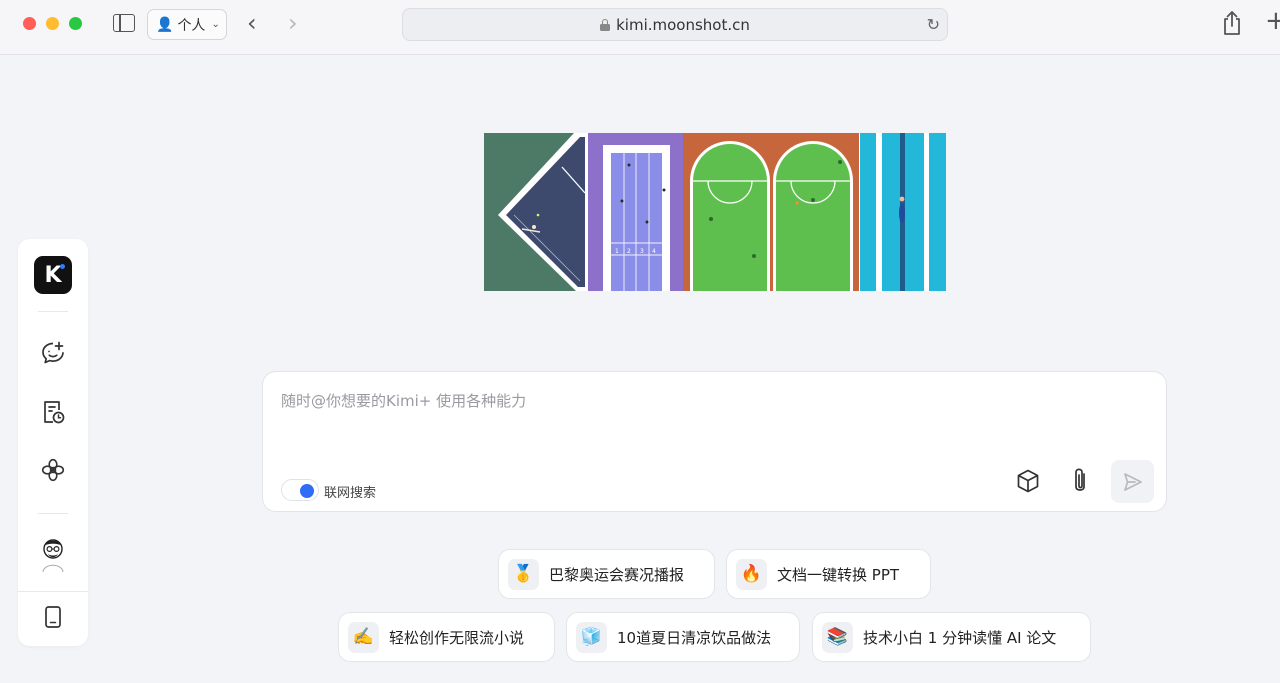 This screenshot has height=683, width=1280. Describe the element at coordinates (751, 574) in the screenshot. I see `fire-icon: 🔥` at that location.